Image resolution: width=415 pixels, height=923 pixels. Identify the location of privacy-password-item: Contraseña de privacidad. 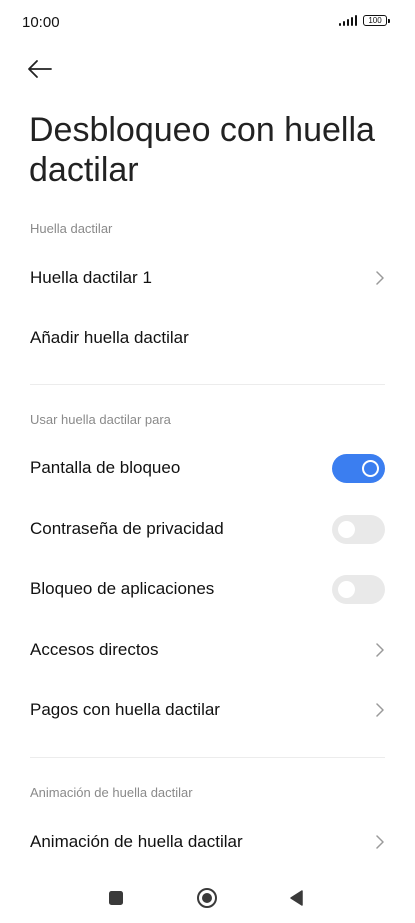
(207, 529).